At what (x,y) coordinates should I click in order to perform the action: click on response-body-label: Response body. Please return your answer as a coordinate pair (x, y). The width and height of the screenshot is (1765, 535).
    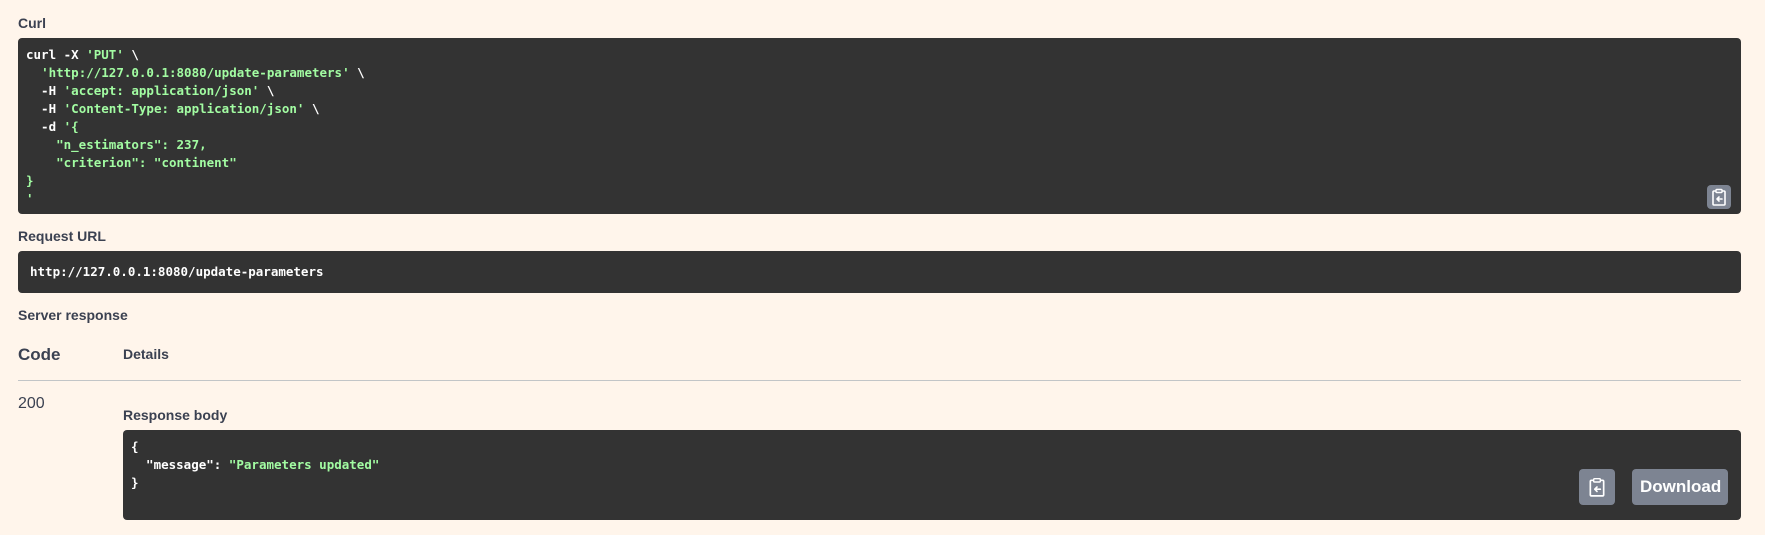
    Looking at the image, I should click on (175, 415).